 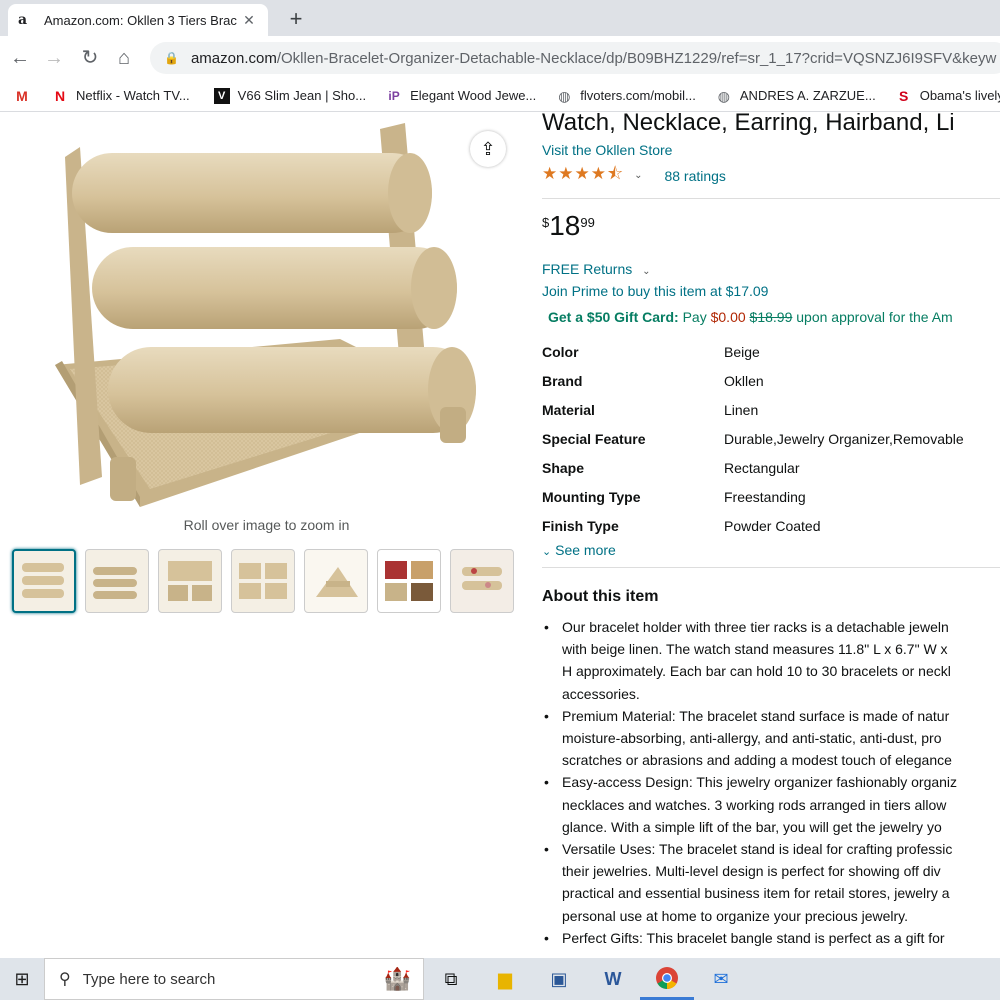 What do you see at coordinates (563, 467) in the screenshot?
I see `spec-key: Shape` at bounding box center [563, 467].